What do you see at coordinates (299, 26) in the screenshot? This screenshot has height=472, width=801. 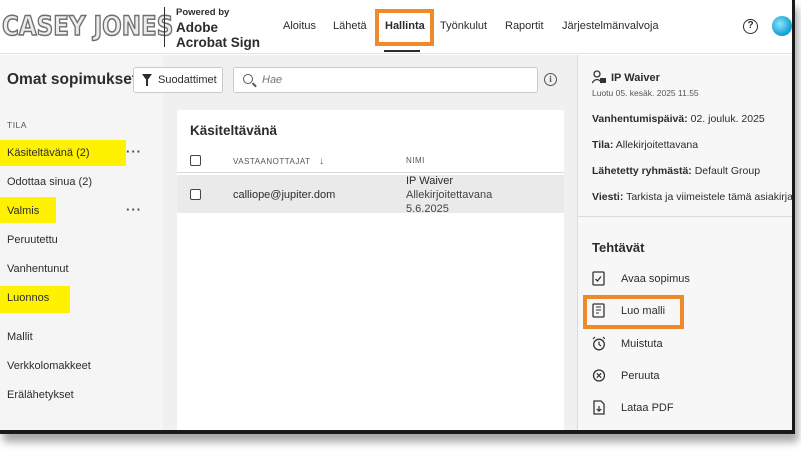 I see `nav-aloitus: Aloitus` at bounding box center [299, 26].